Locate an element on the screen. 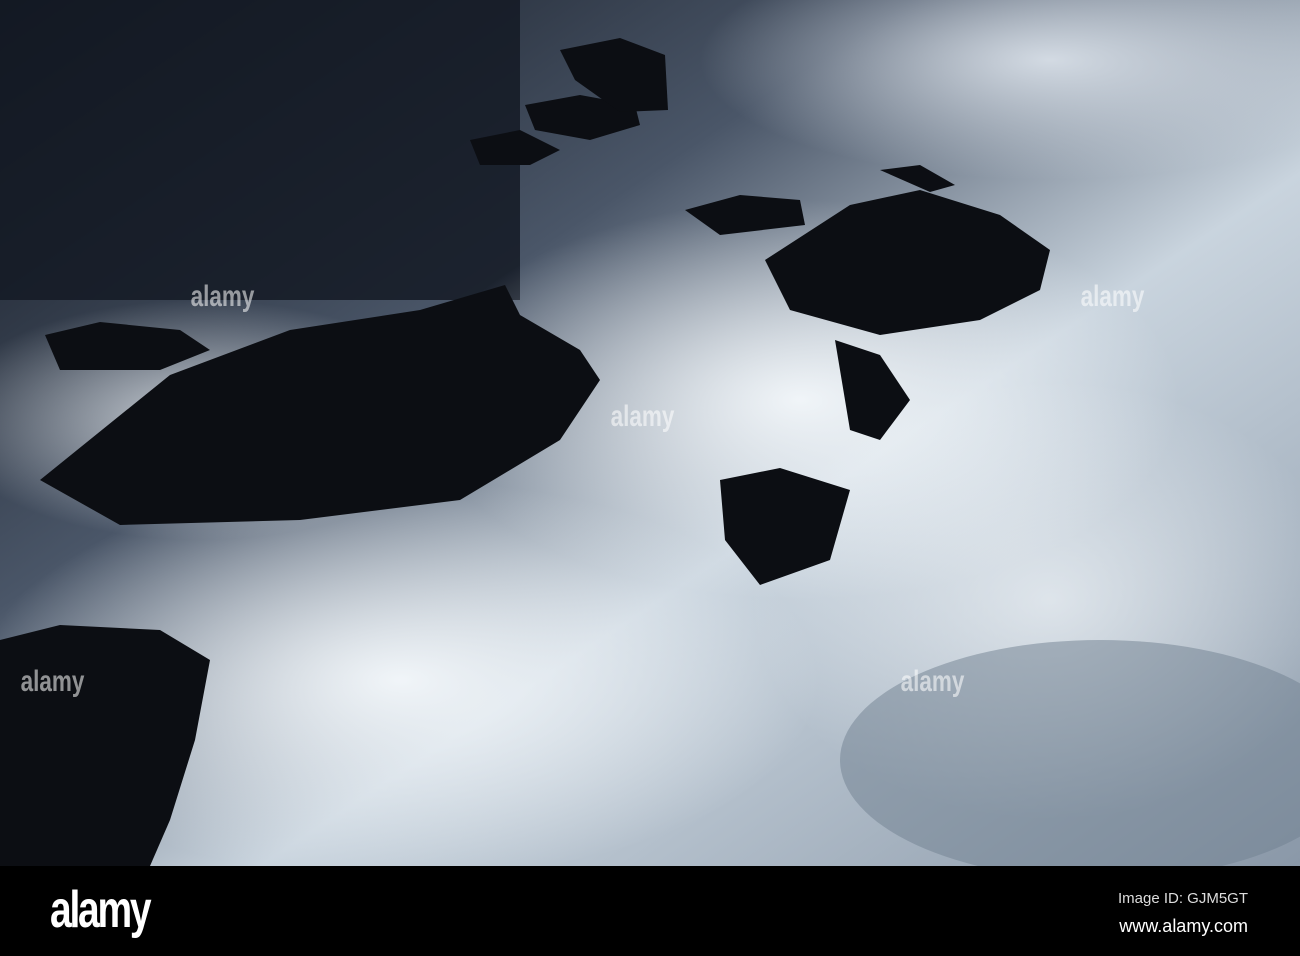  footer-bar: alamy Image ID: GJM5GT www.alamy.com is located at coordinates (650, 911).